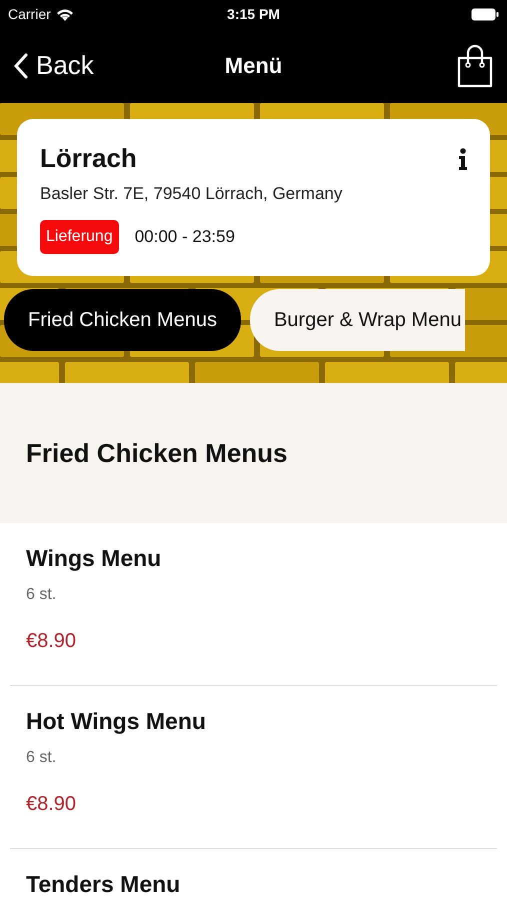  I want to click on store-name: Lörrach, so click(88, 158).